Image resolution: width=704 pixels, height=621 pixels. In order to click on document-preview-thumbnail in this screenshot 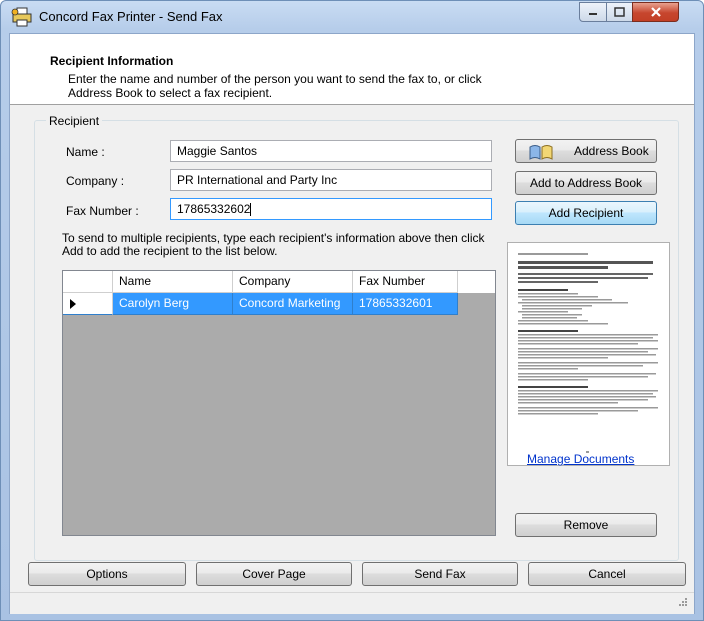, I will do `click(588, 354)`.